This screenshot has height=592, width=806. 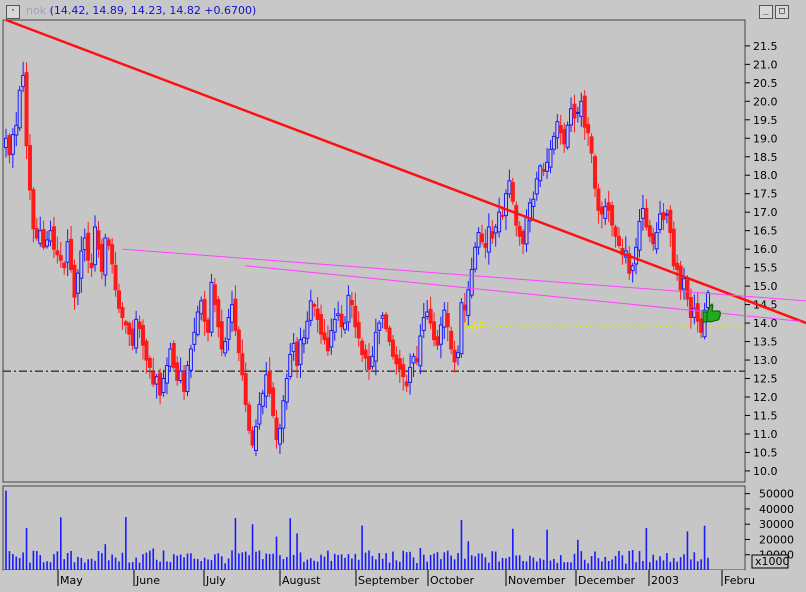 What do you see at coordinates (765, 120) in the screenshot?
I see `y-tick-label: 19.5` at bounding box center [765, 120].